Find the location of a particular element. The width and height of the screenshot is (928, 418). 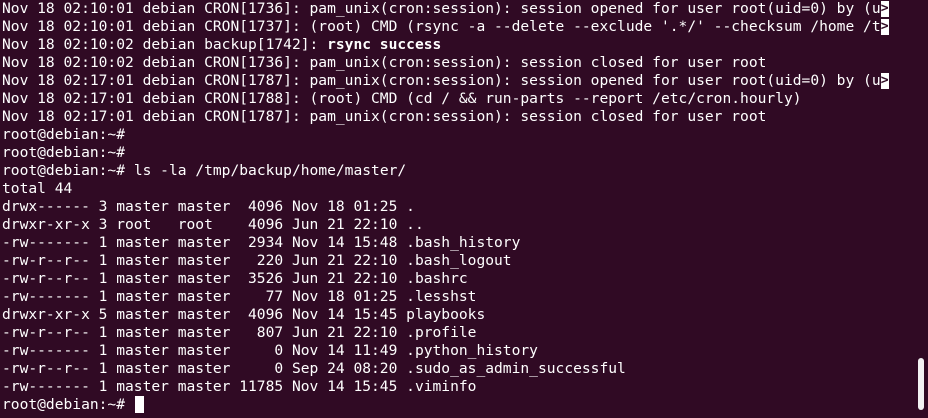

command-text: ls -la /tmp/backup/home/master/ is located at coordinates (270, 170).